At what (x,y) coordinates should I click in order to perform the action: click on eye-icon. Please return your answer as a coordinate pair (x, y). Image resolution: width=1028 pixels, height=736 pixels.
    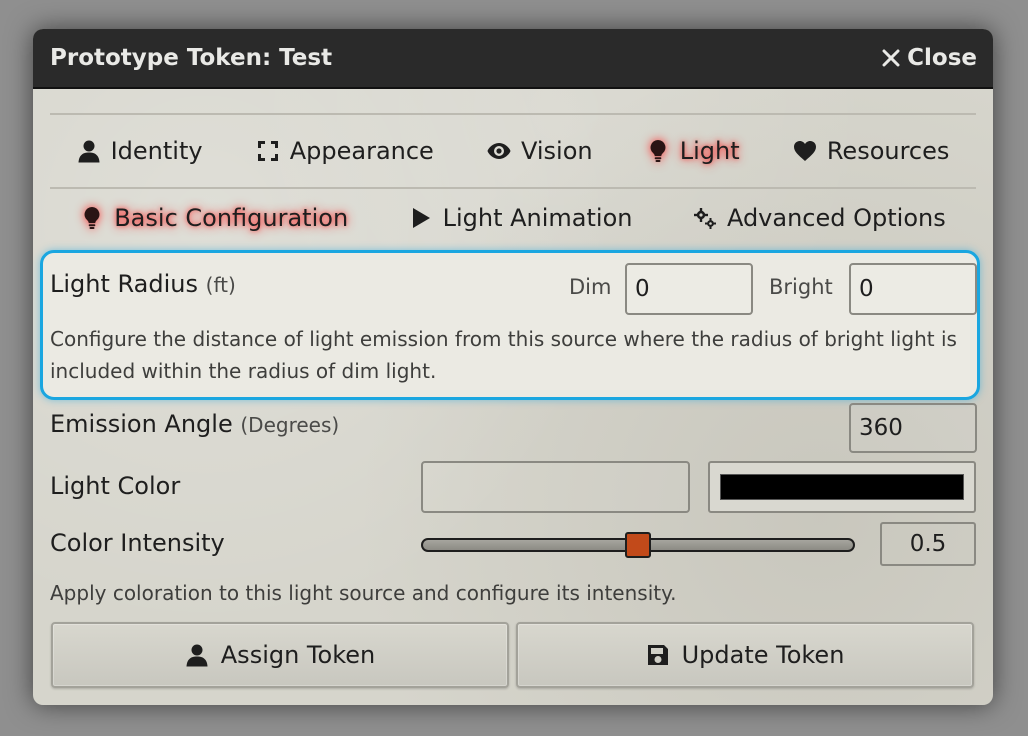
    Looking at the image, I should click on (499, 151).